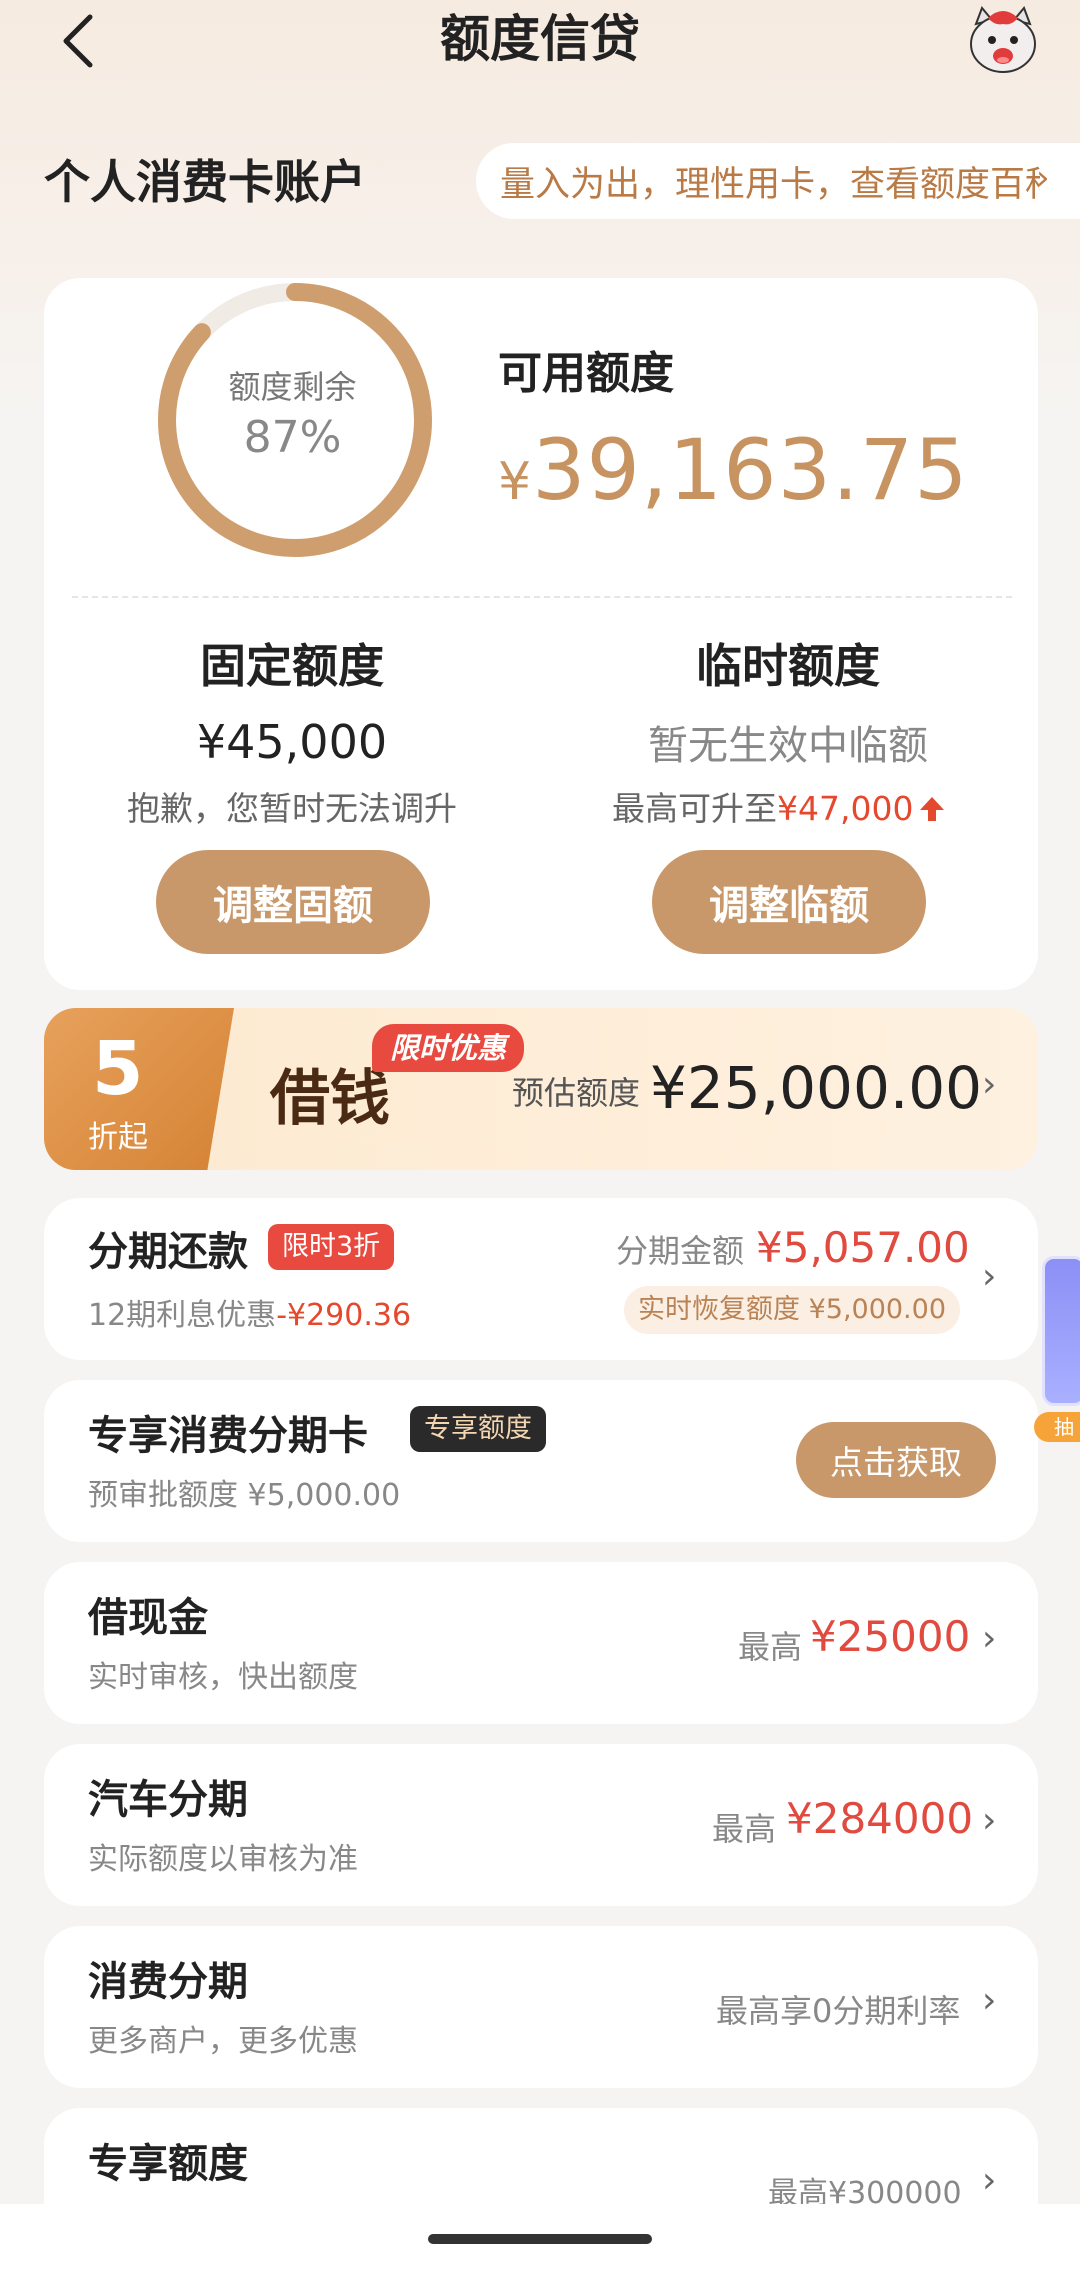 The image size is (1080, 2272). I want to click on estimate-label: 预估额度, so click(576, 1093).